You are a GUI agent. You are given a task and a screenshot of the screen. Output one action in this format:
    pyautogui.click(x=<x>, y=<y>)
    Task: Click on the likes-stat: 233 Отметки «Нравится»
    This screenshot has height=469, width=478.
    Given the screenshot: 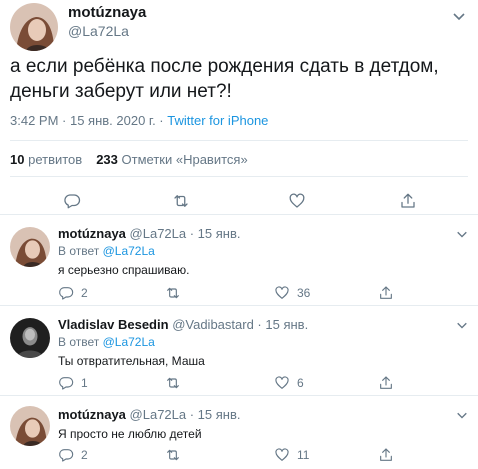 What is the action you would take?
    pyautogui.click(x=171, y=159)
    